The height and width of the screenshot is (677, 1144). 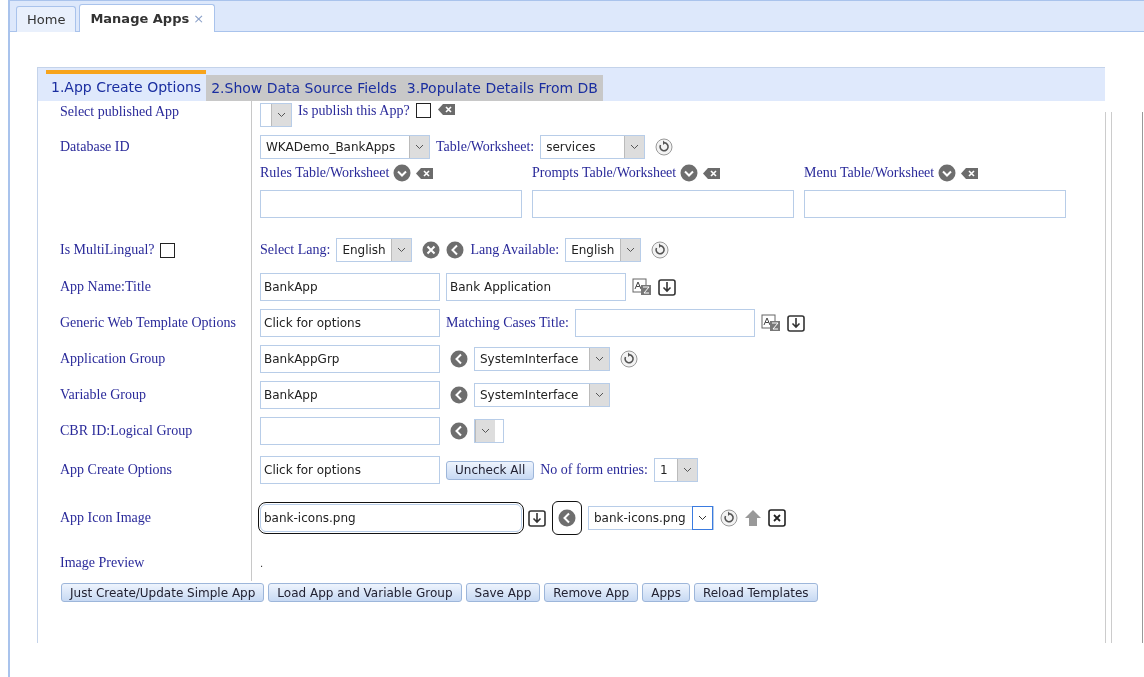 What do you see at coordinates (869, 173) in the screenshot?
I see `field-label: Menu Table/Worksheet` at bounding box center [869, 173].